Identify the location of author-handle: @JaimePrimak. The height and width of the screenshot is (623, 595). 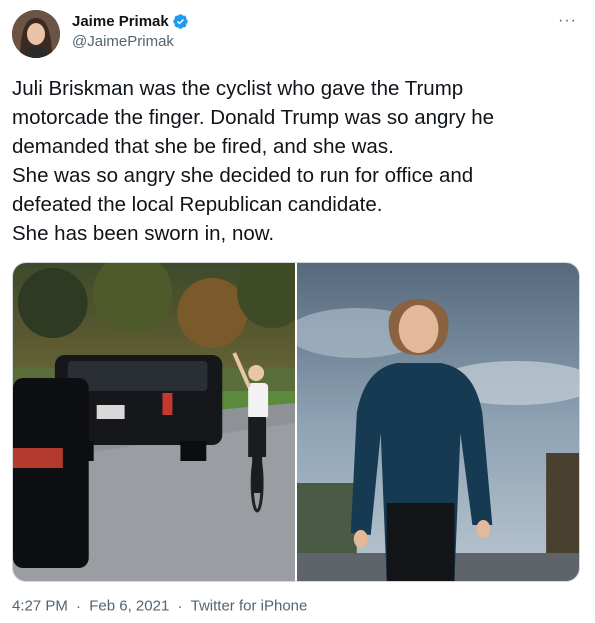
(123, 41).